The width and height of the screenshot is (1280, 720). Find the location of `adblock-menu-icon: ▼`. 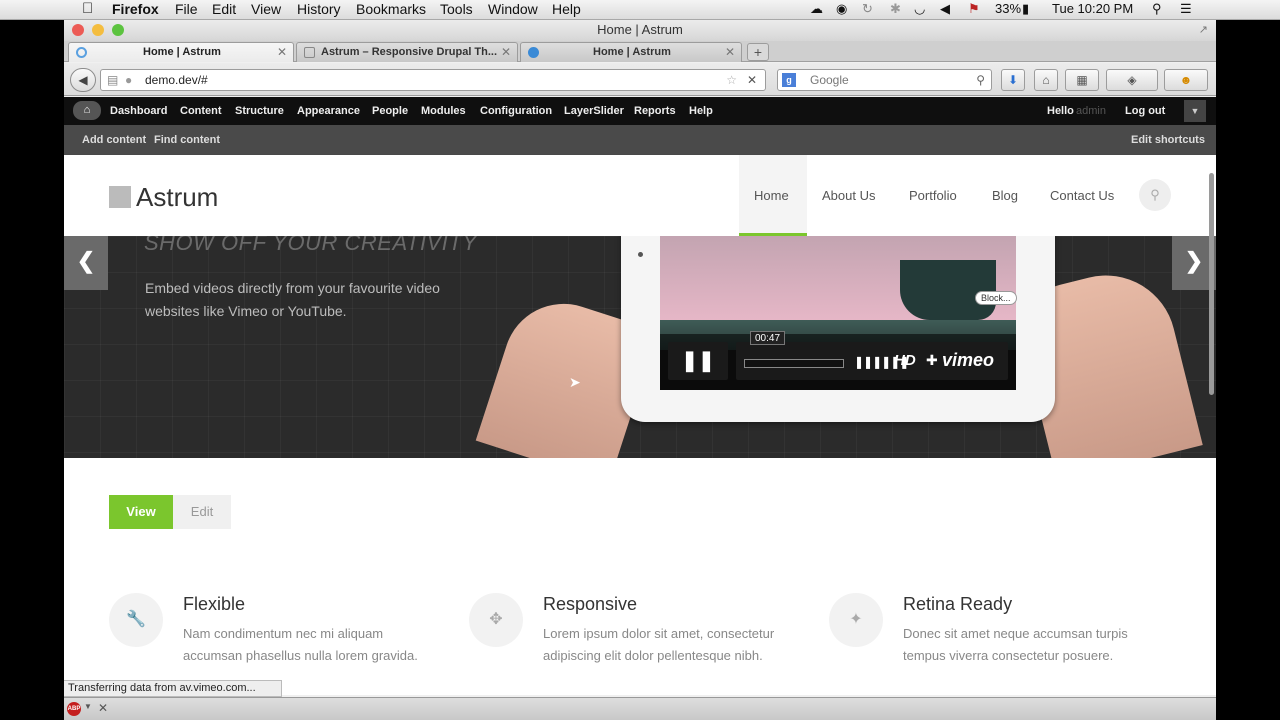

adblock-menu-icon: ▼ is located at coordinates (88, 706).